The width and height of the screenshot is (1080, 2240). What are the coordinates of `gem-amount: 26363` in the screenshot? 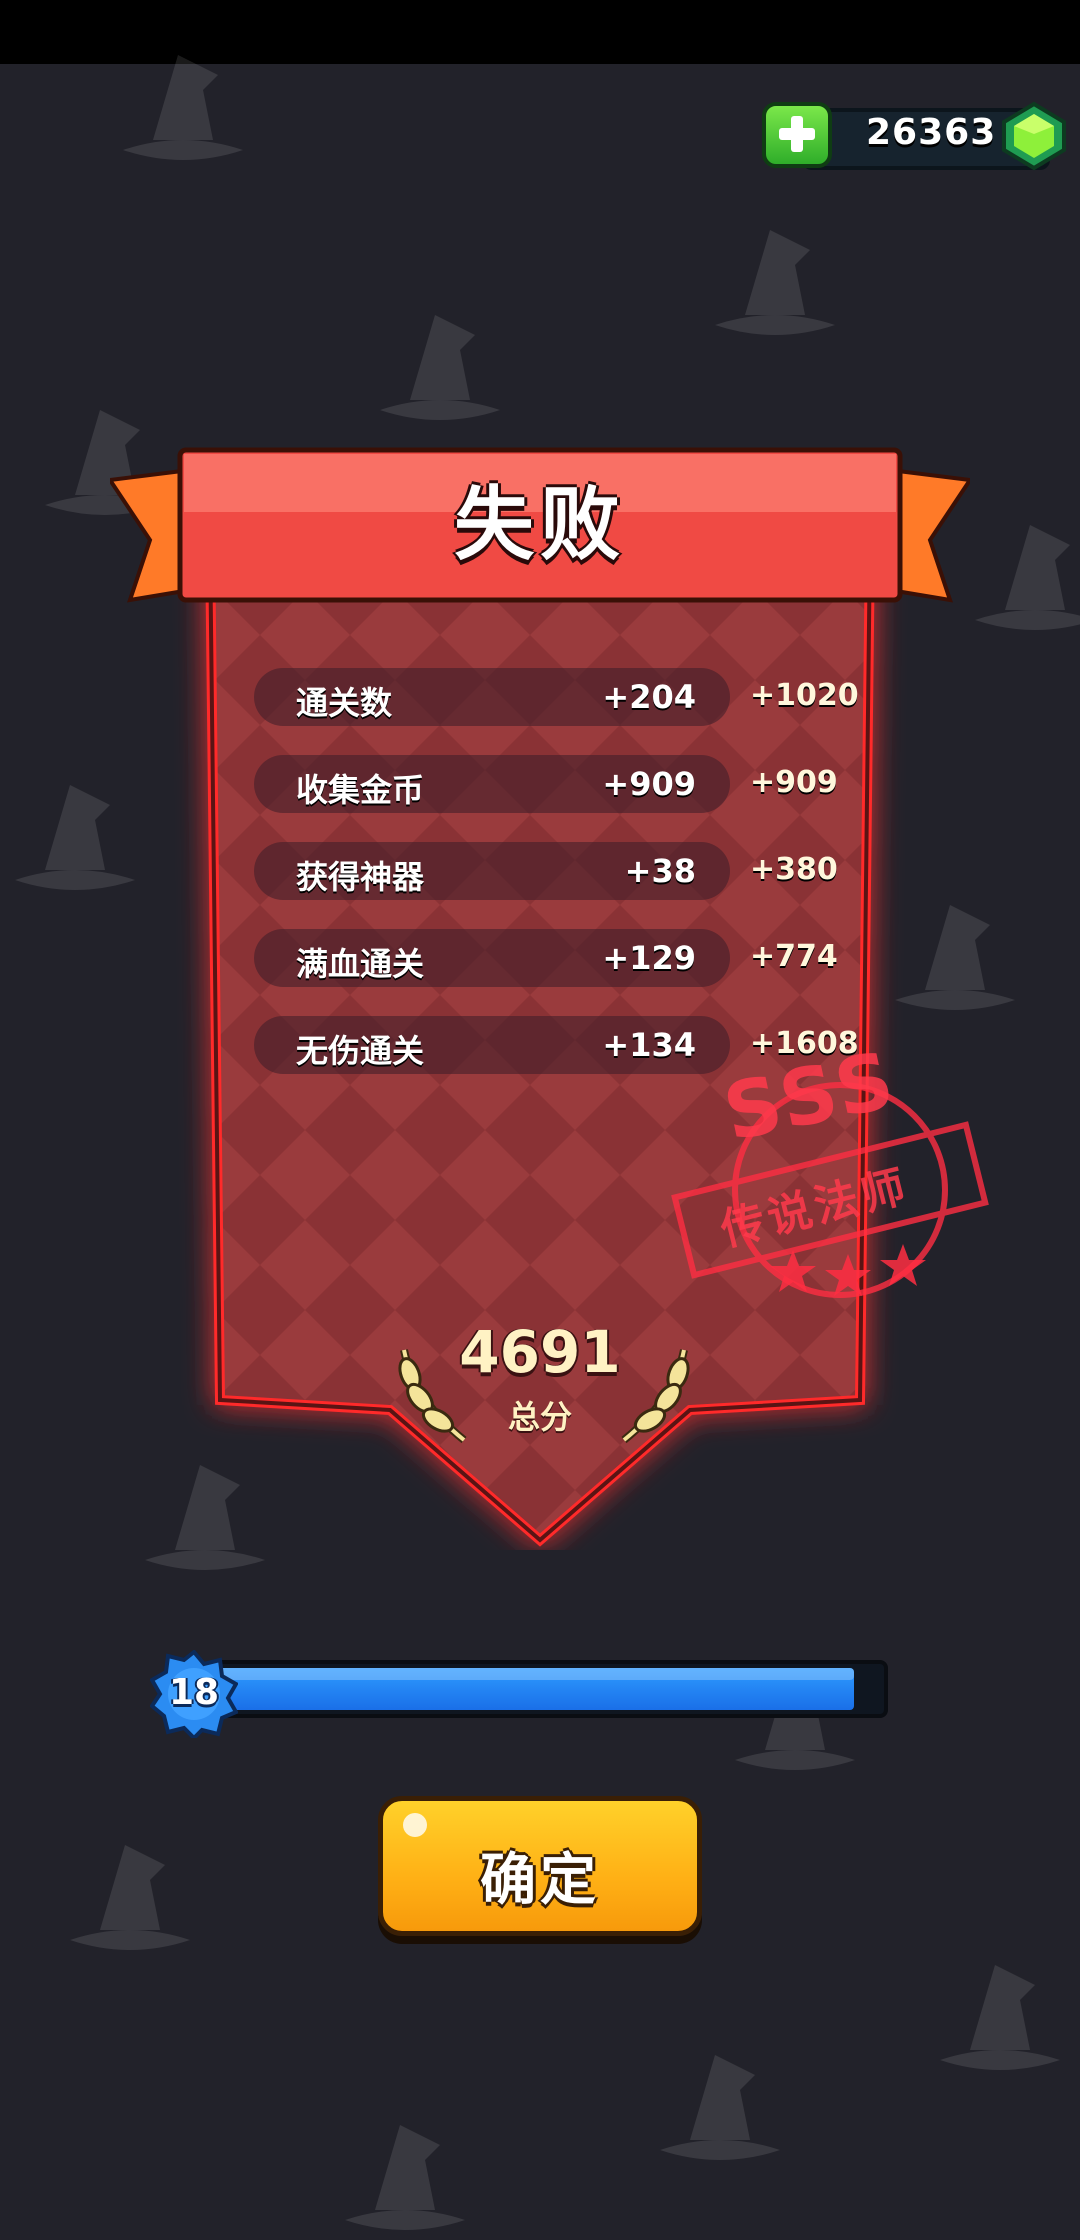 It's located at (931, 132).